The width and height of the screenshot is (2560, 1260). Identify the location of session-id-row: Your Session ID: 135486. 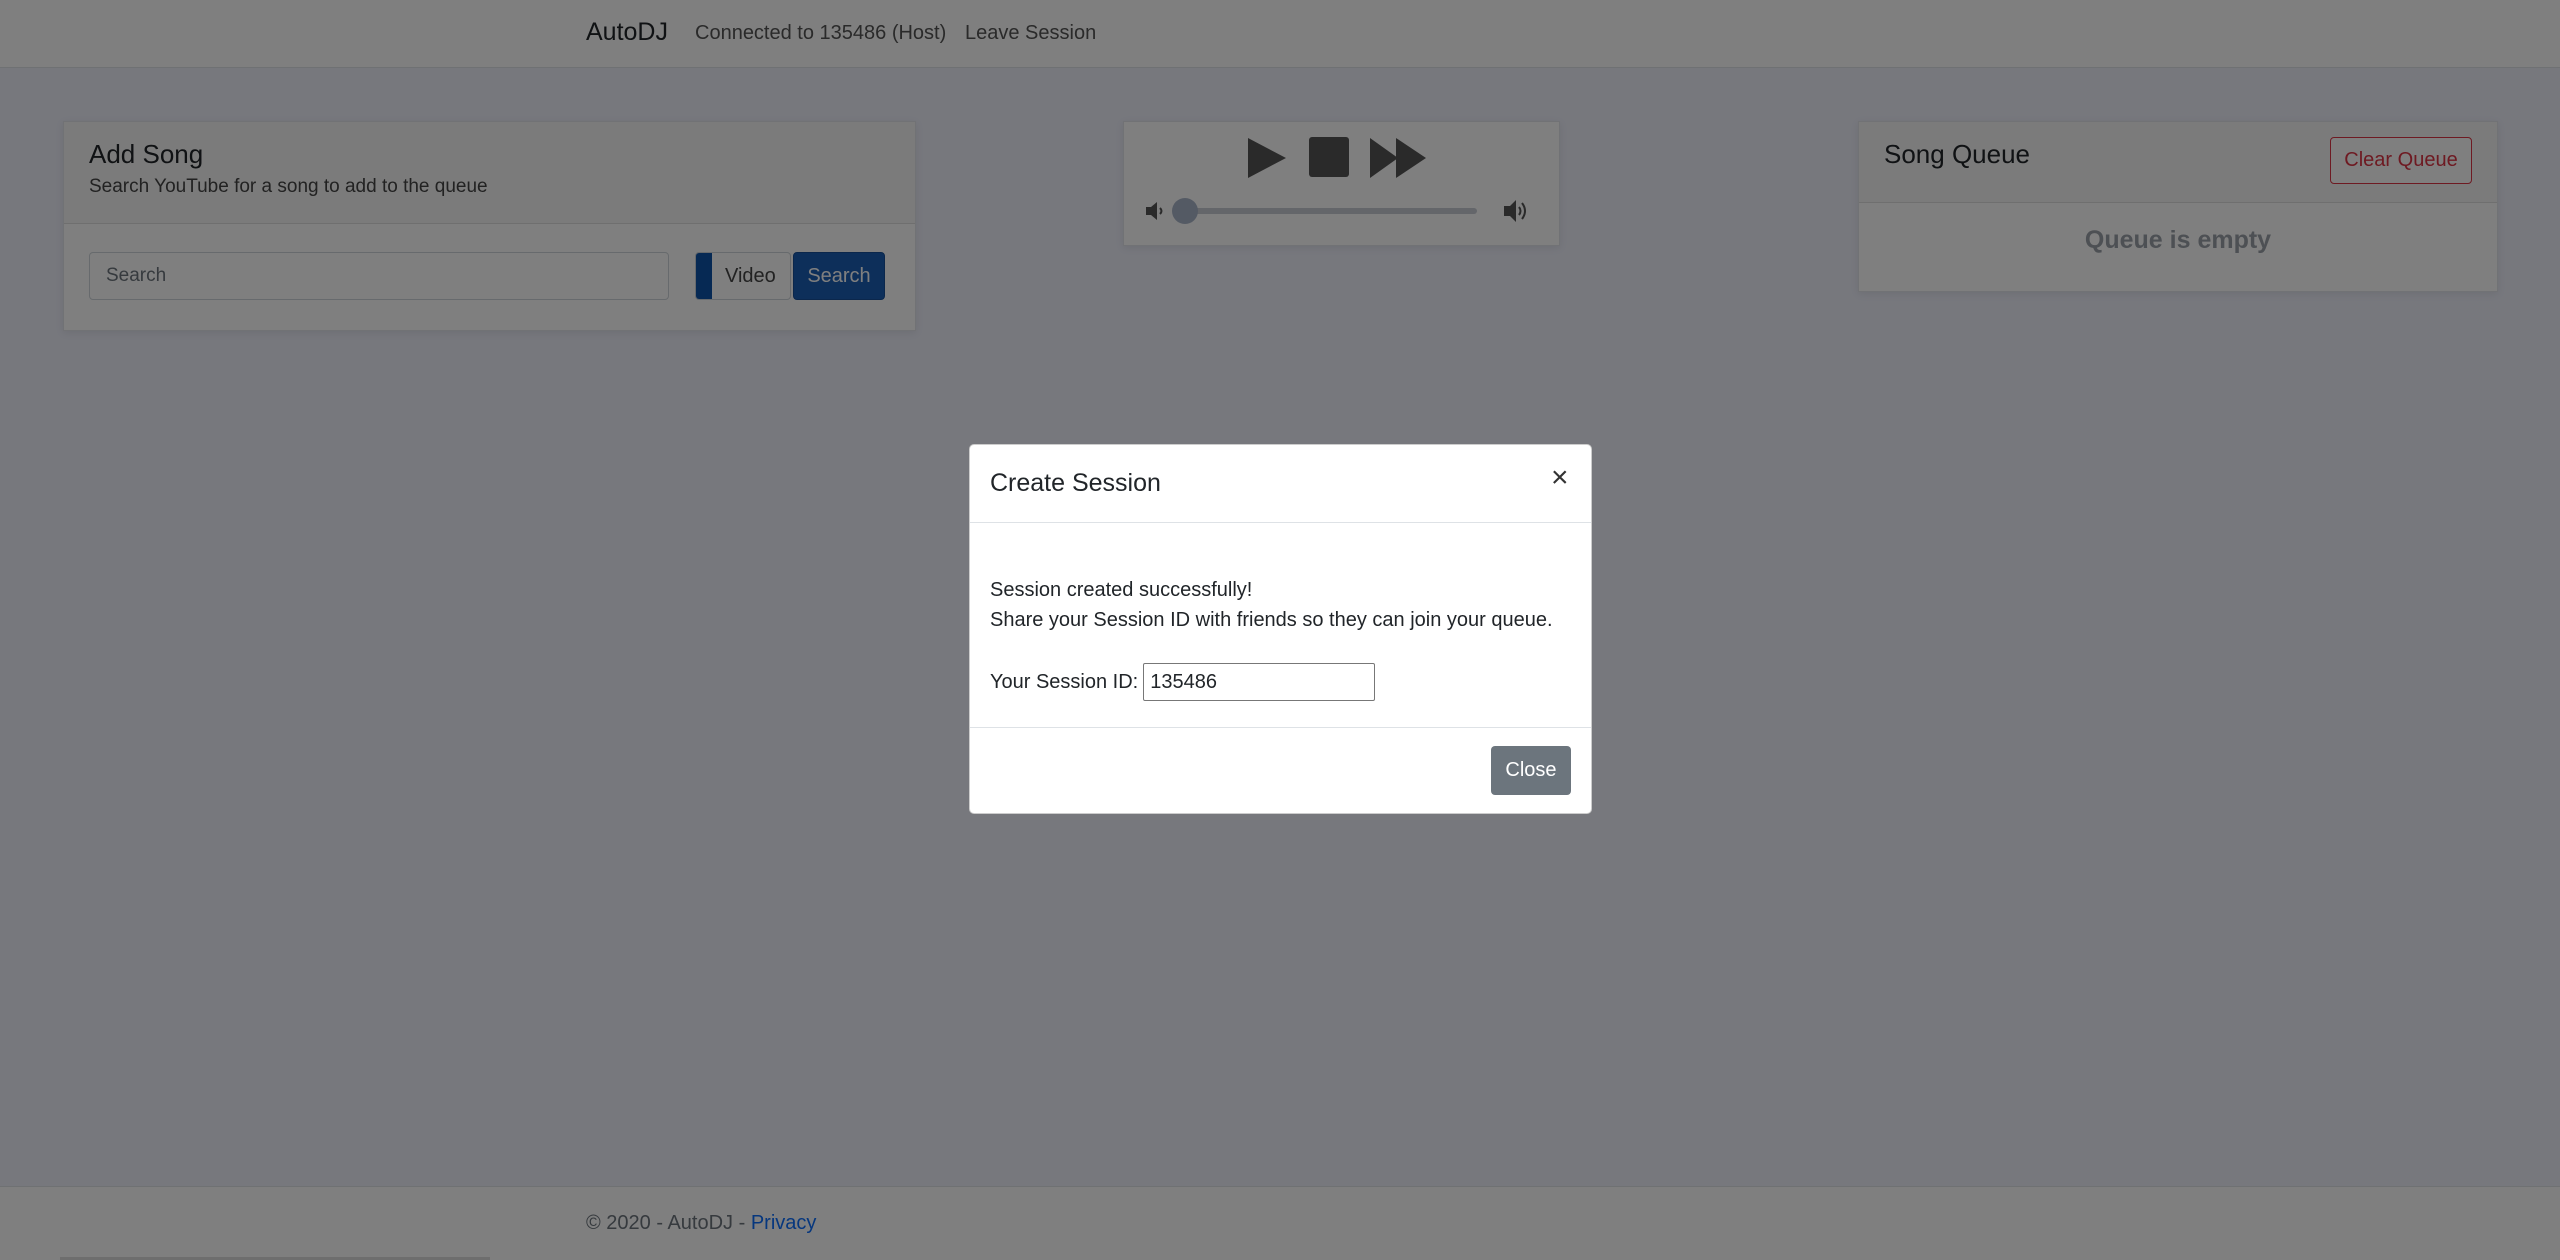
(1183, 682).